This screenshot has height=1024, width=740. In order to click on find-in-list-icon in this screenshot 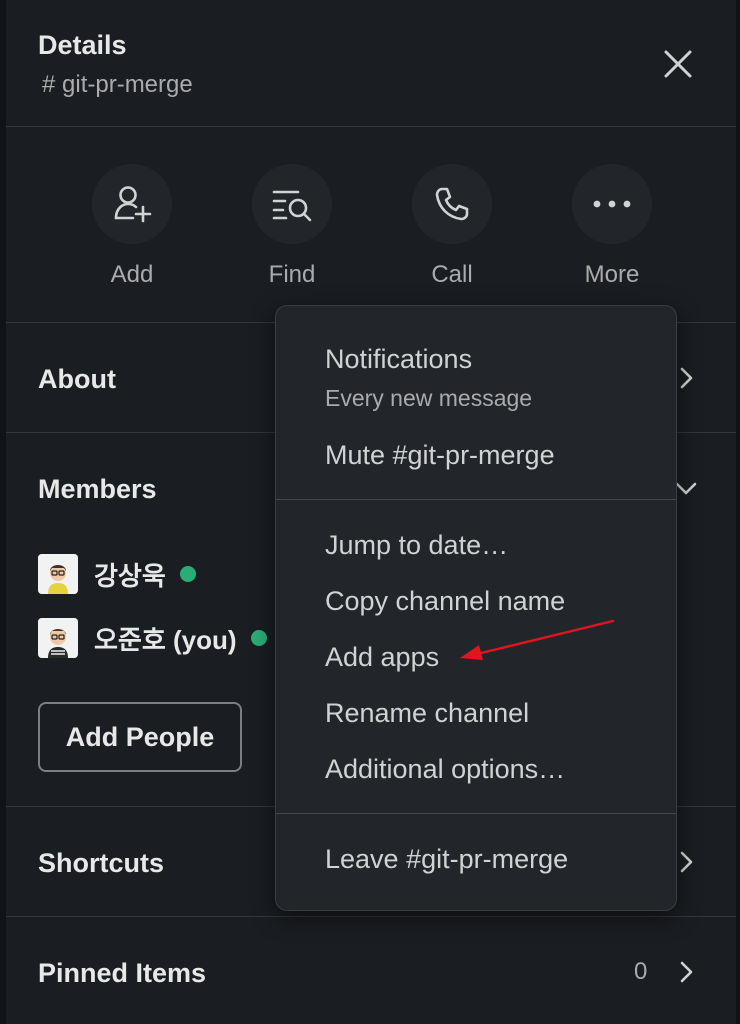, I will do `click(292, 206)`.